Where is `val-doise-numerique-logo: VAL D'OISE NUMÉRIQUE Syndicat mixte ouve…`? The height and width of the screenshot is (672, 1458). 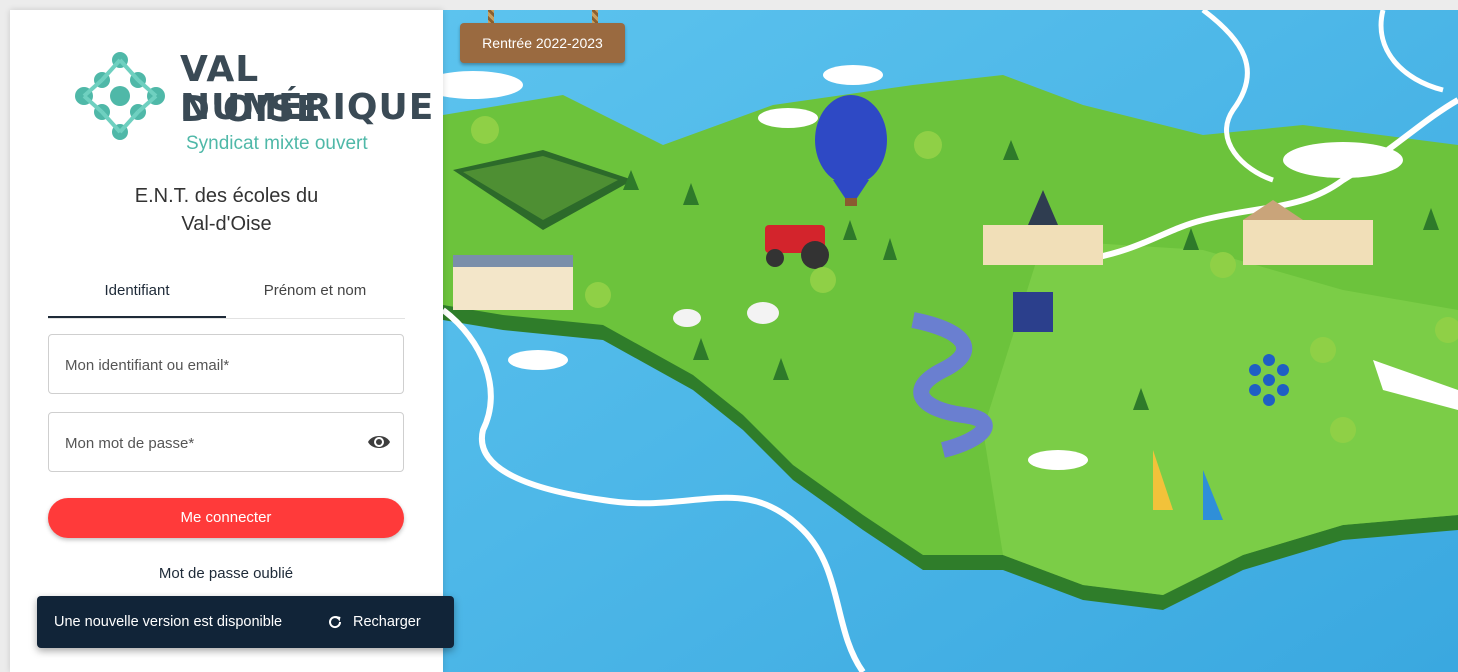
val-doise-numerique-logo: VAL D'OISE NUMÉRIQUE Syndicat mixte ouve… is located at coordinates (250, 100).